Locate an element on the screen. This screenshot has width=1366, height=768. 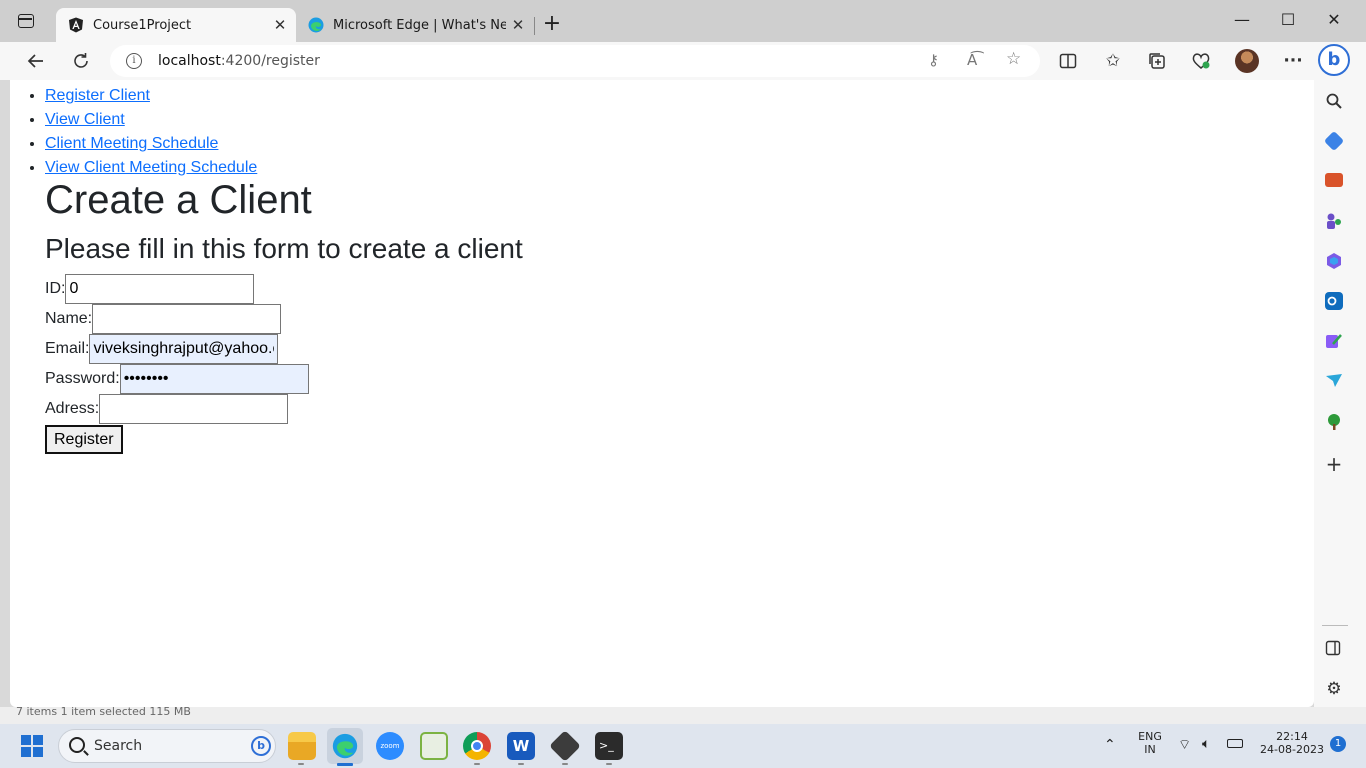
shopping-tag-icon is located at coordinates (1334, 141).